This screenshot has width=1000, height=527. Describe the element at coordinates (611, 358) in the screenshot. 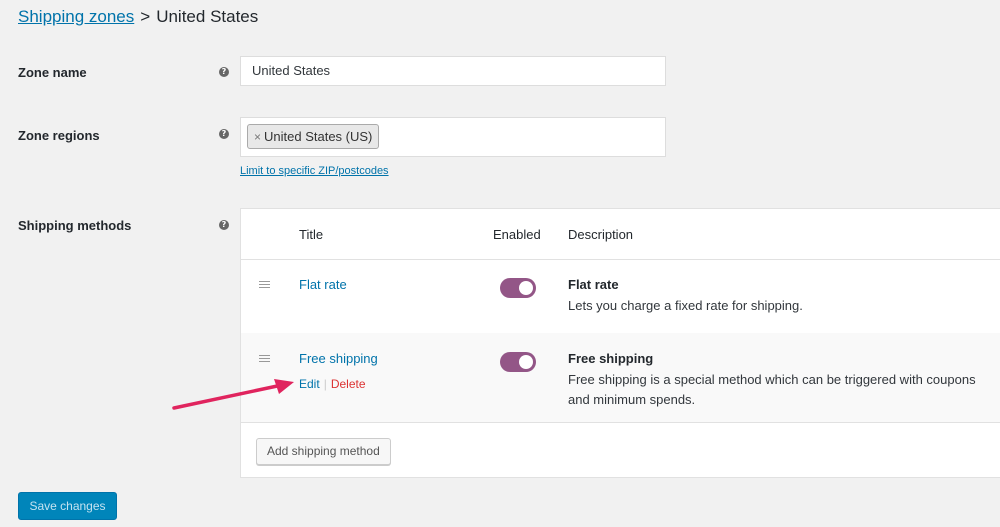

I see `description-title: Free shipping` at that location.